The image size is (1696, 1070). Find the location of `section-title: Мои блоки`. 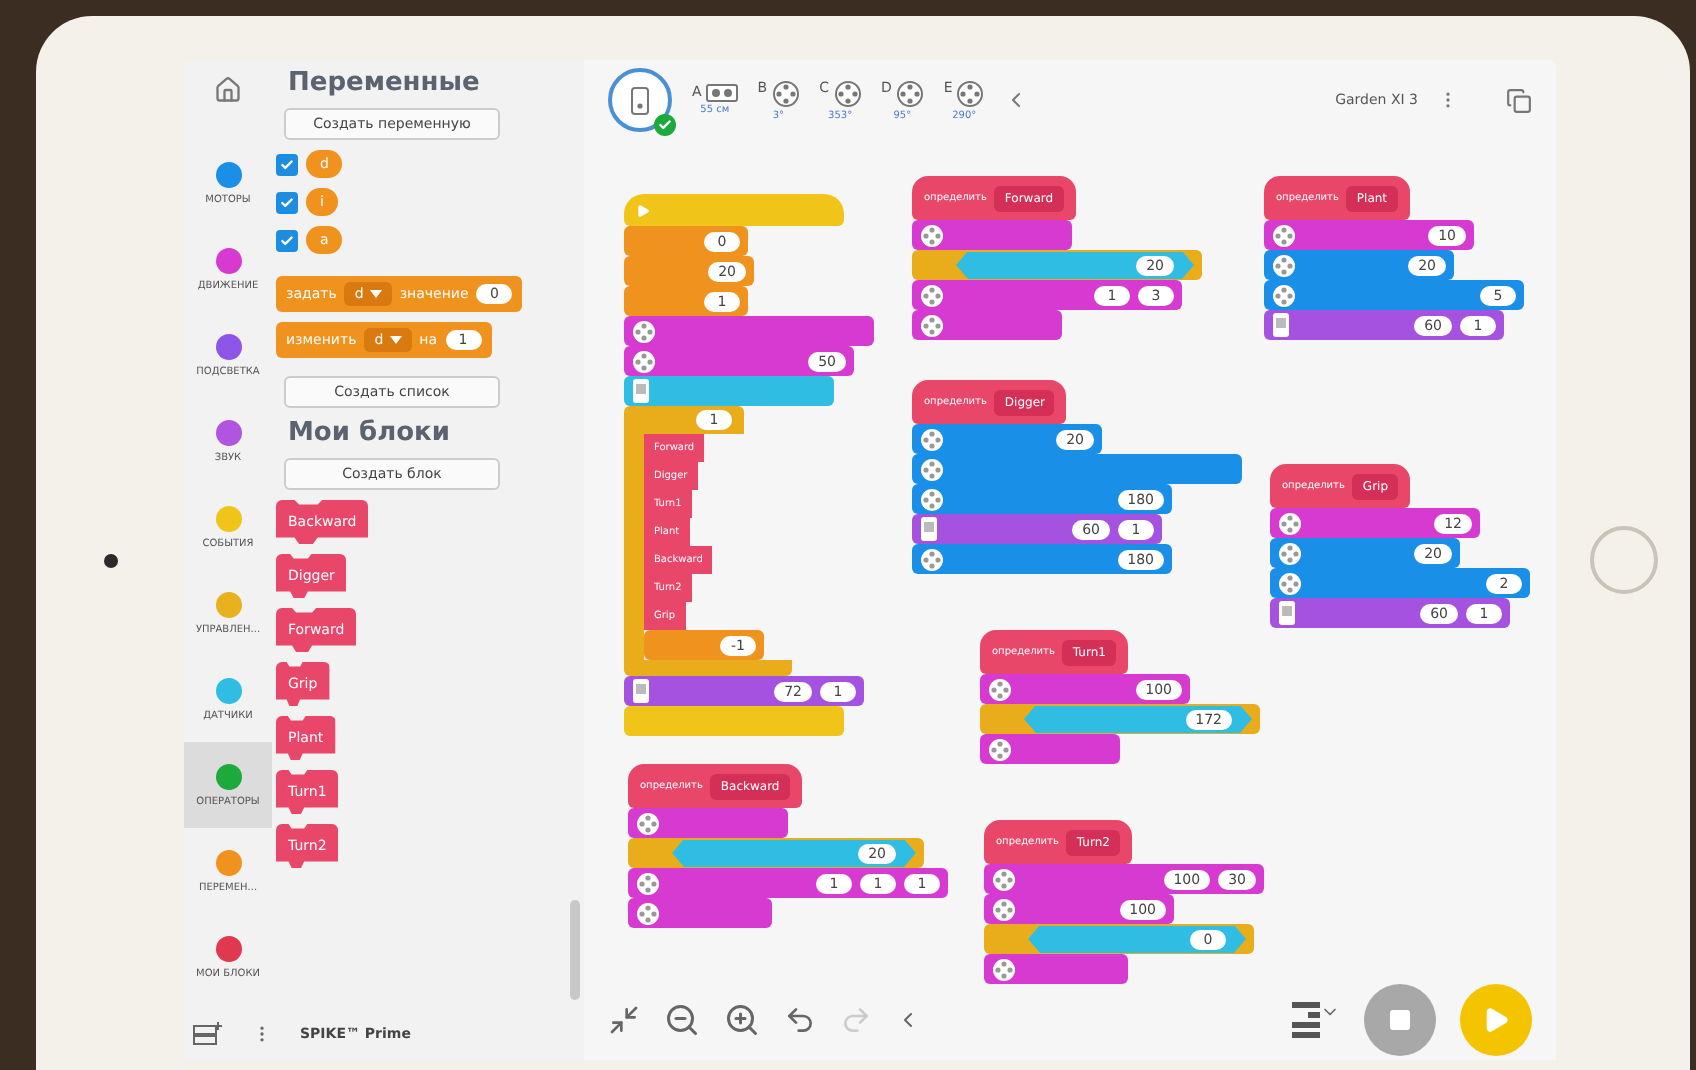

section-title: Мои блоки is located at coordinates (369, 433).